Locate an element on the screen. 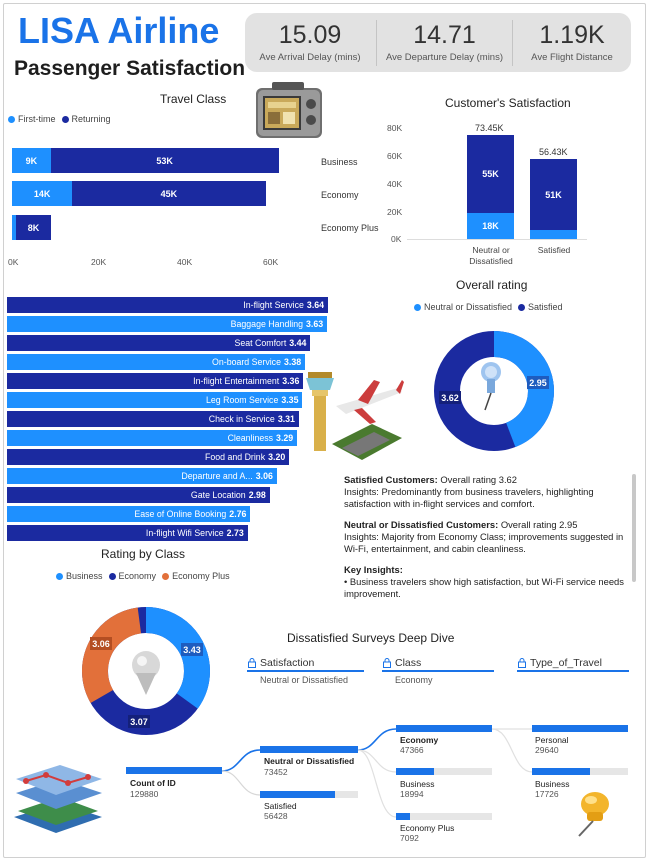 This screenshot has width=669, height=865. node-value: 47366 is located at coordinates (412, 750).